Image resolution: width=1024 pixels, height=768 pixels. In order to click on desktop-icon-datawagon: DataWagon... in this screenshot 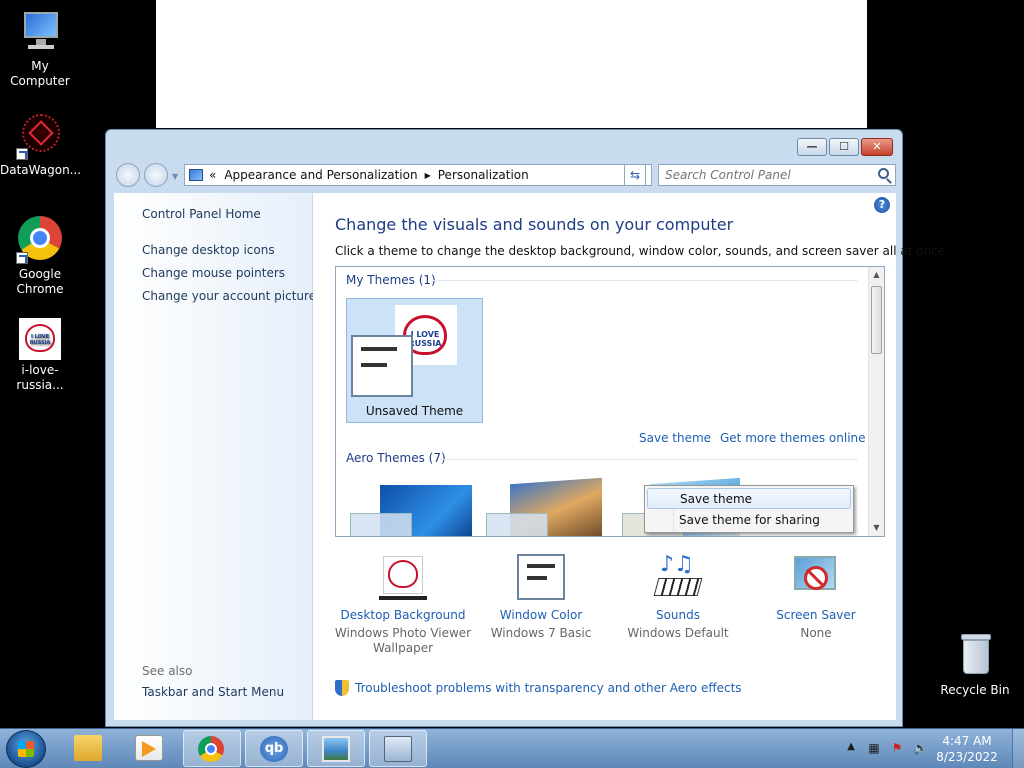, I will do `click(41, 145)`.